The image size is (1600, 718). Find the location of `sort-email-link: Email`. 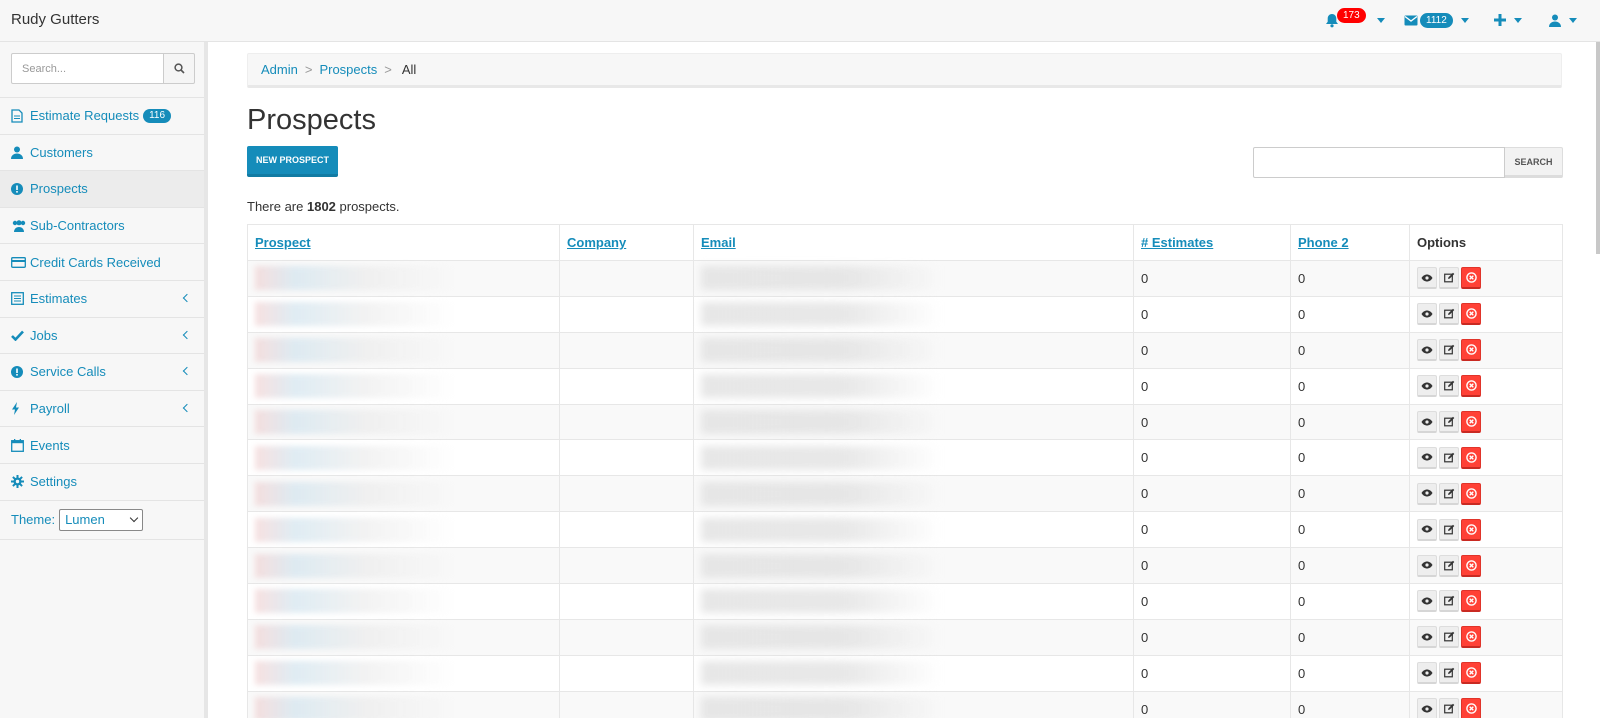

sort-email-link: Email is located at coordinates (718, 242).